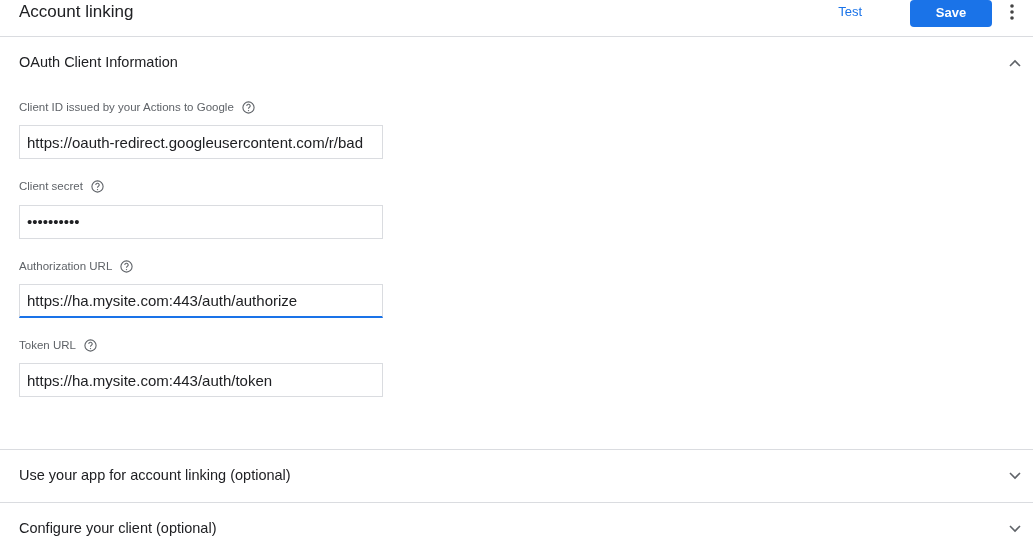 The height and width of the screenshot is (553, 1033). What do you see at coordinates (126, 107) in the screenshot?
I see `field-label: Client ID issued by your Actions to Google` at bounding box center [126, 107].